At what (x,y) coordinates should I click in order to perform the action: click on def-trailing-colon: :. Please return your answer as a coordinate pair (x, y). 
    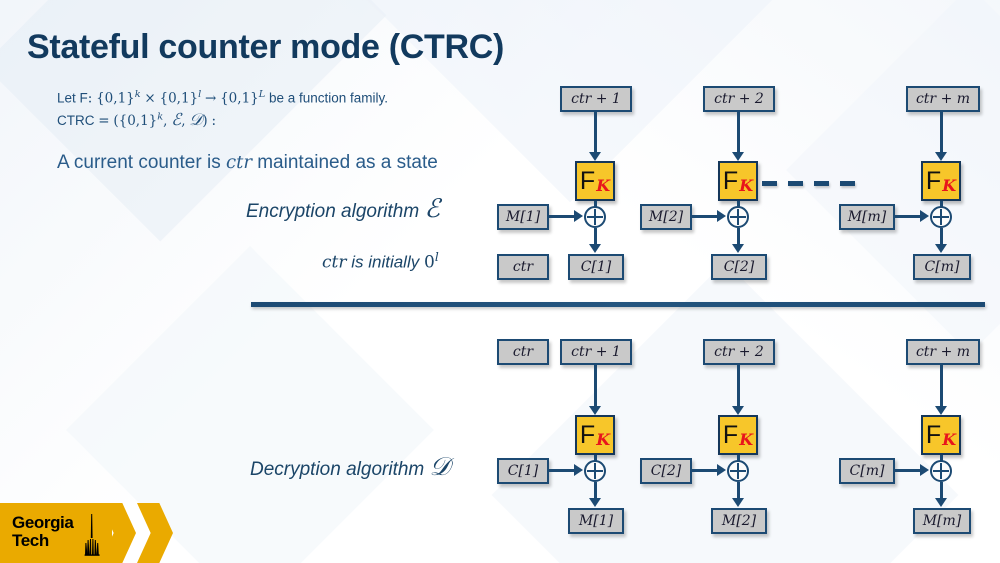
    Looking at the image, I should click on (214, 121).